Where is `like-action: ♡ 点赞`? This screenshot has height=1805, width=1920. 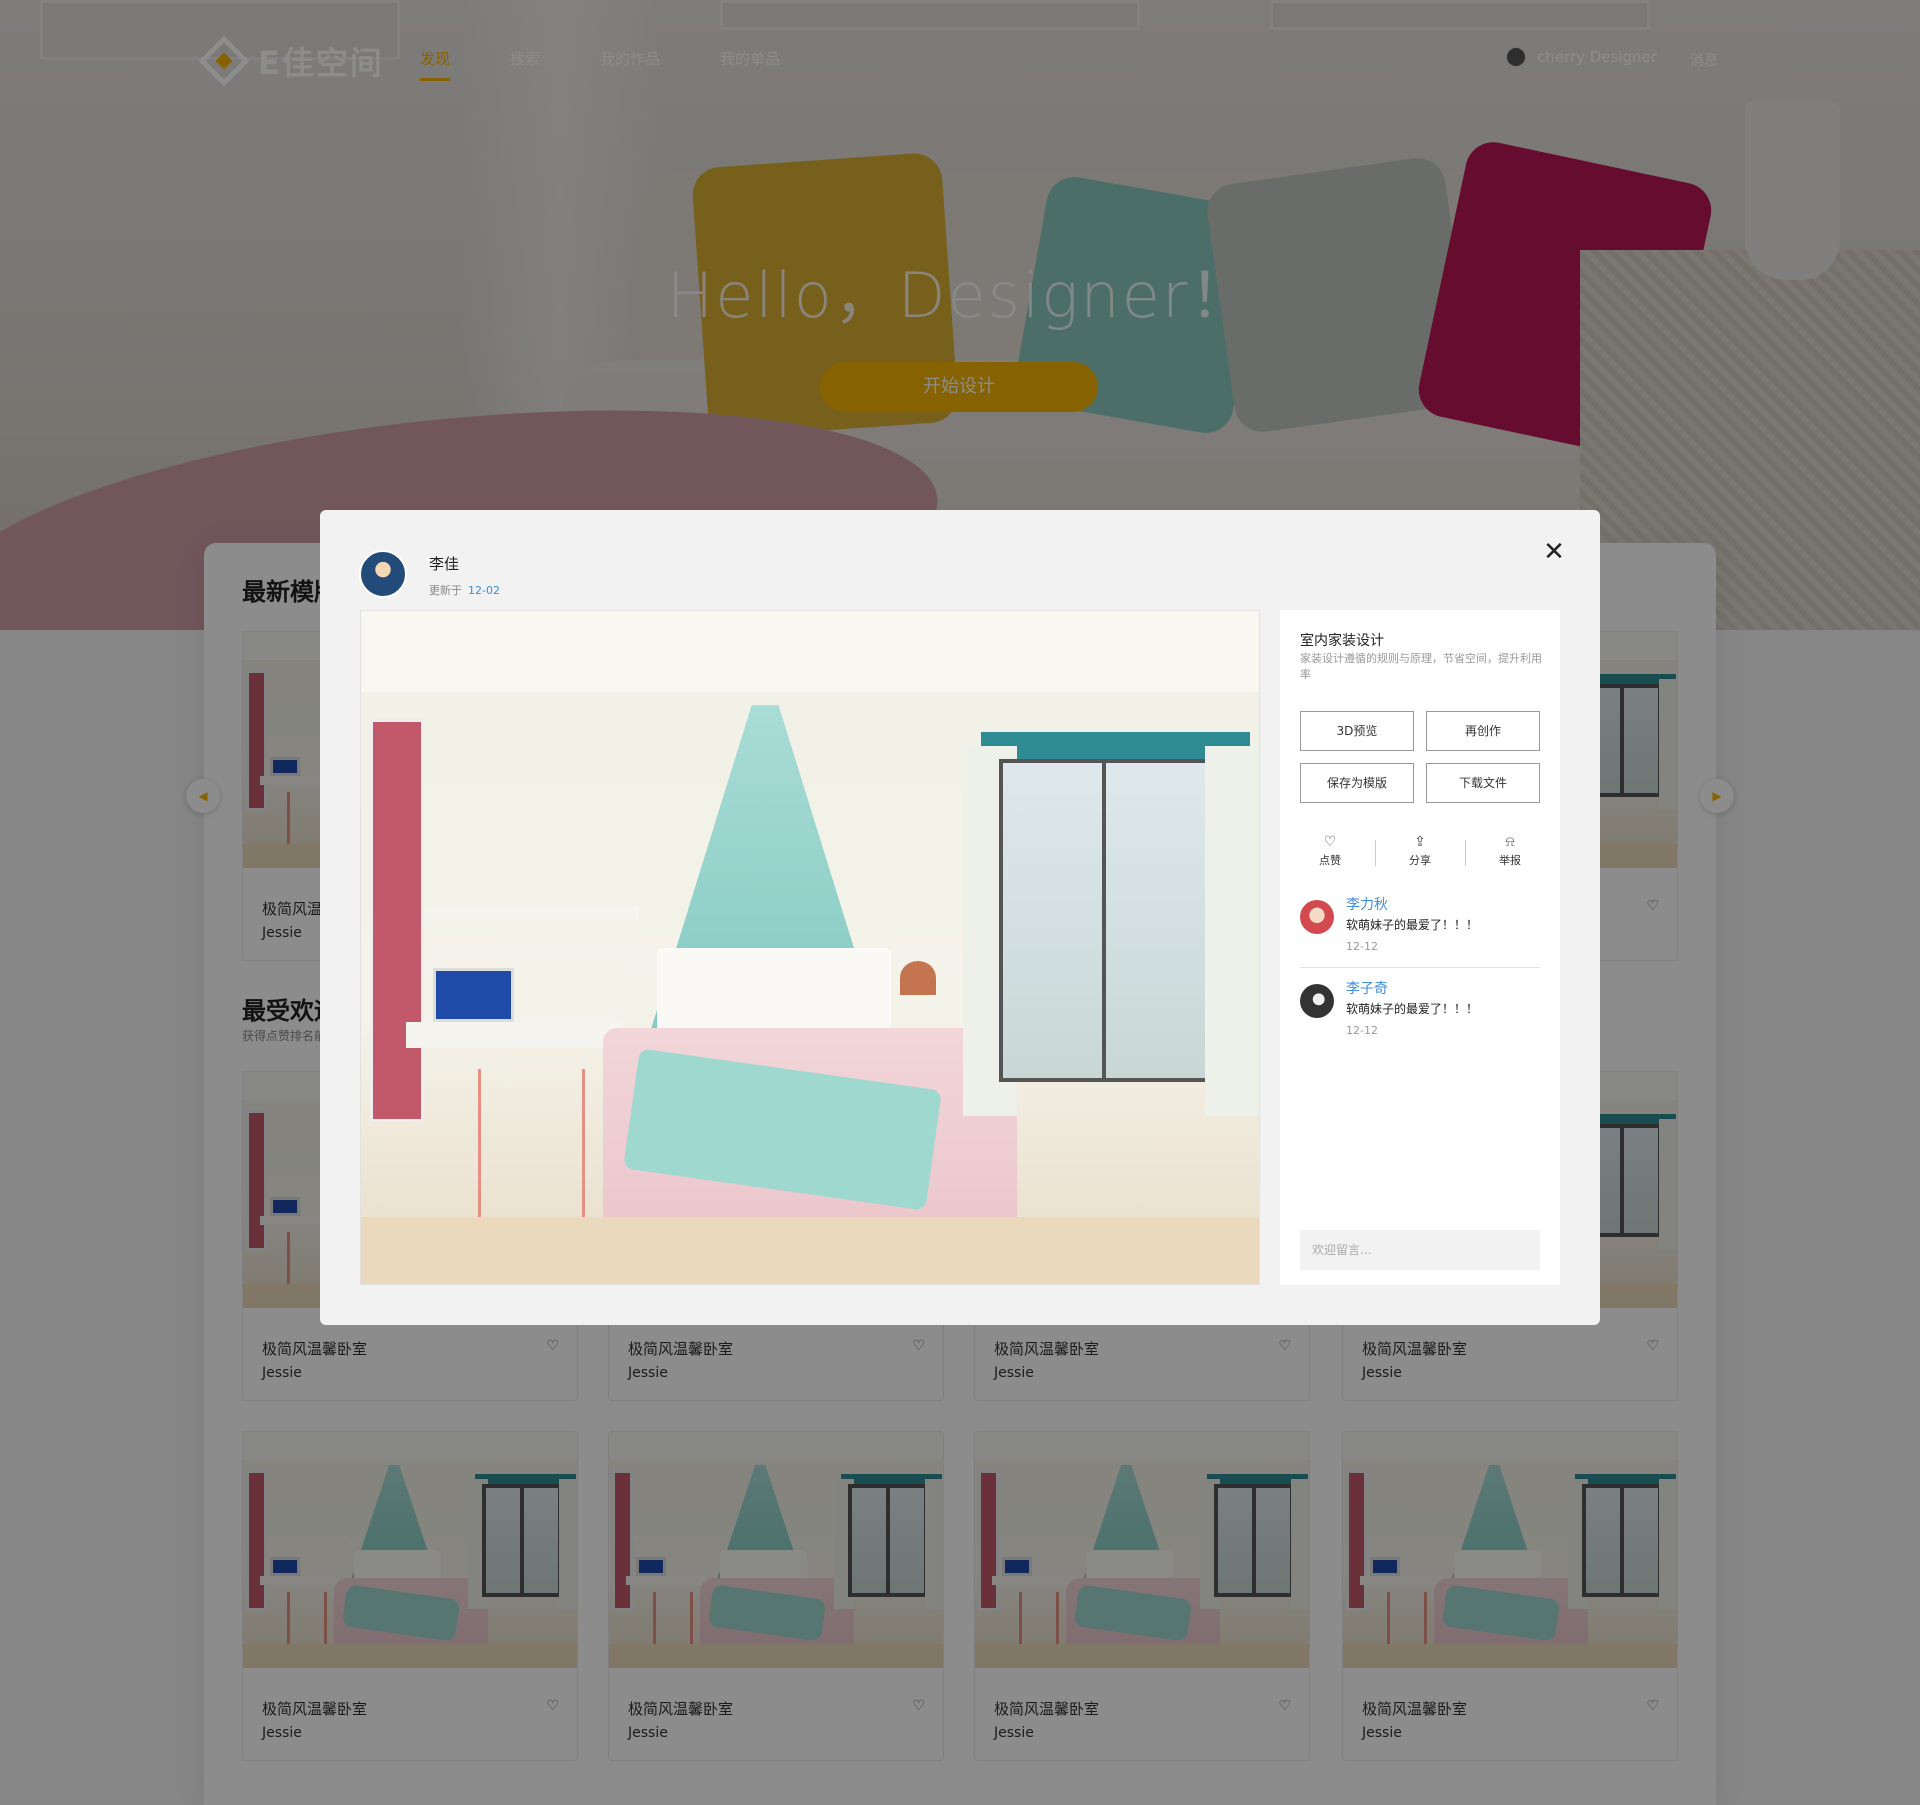
like-action: ♡ 点赞 is located at coordinates (1330, 857).